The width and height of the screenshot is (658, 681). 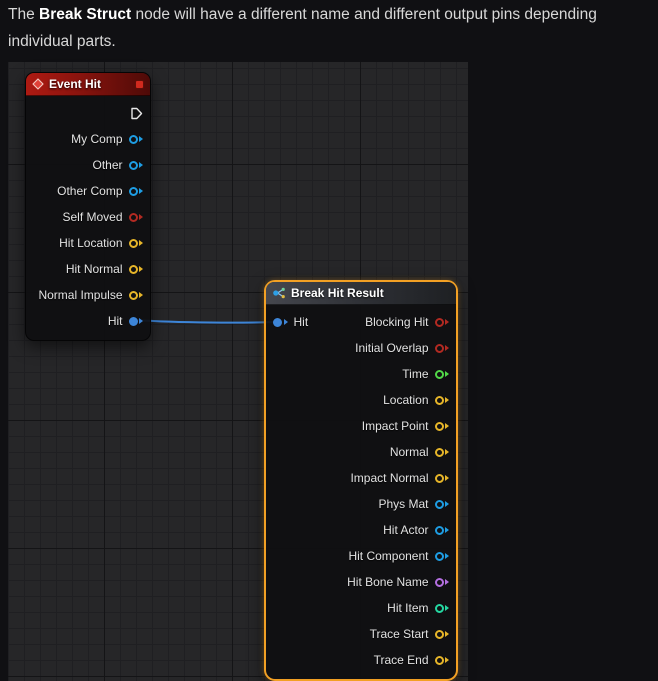 I want to click on output-cell: Impact Normal, so click(x=399, y=478).